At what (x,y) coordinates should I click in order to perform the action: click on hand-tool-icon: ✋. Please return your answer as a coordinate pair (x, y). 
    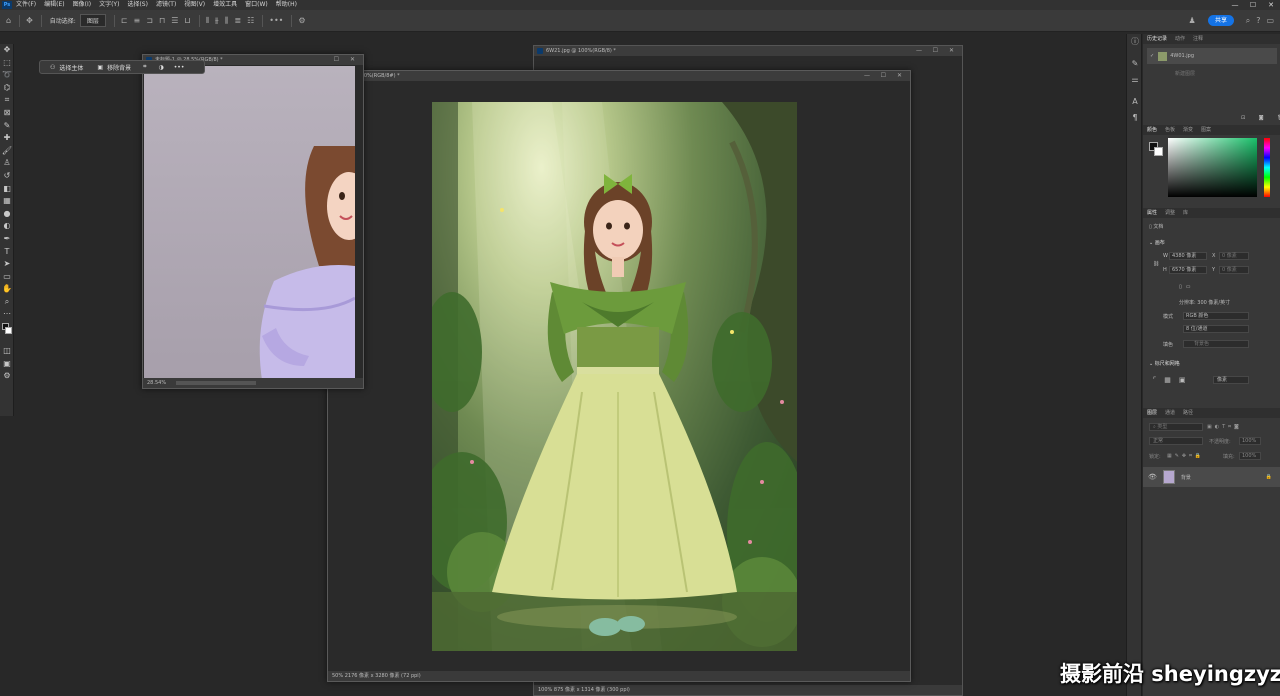
    Looking at the image, I should click on (7, 289).